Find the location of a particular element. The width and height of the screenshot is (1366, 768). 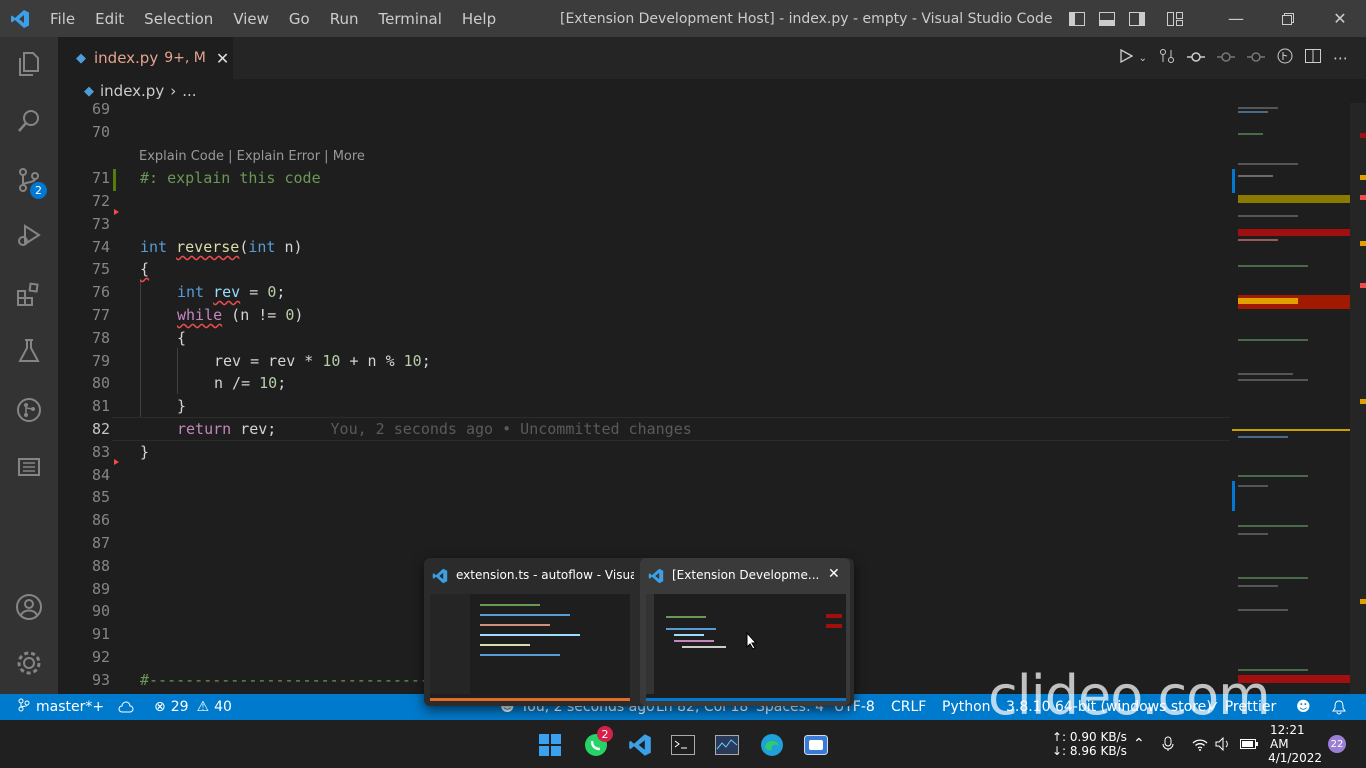

line-number: 79 is located at coordinates (100, 361).